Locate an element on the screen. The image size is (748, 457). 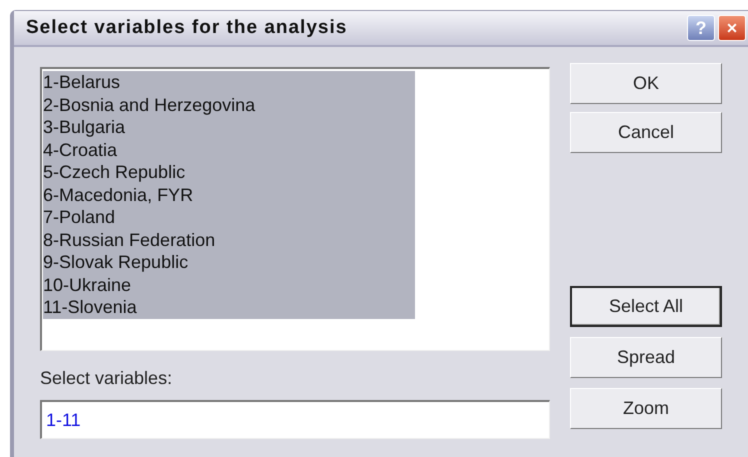
list-item: 7-Poland is located at coordinates (229, 217).